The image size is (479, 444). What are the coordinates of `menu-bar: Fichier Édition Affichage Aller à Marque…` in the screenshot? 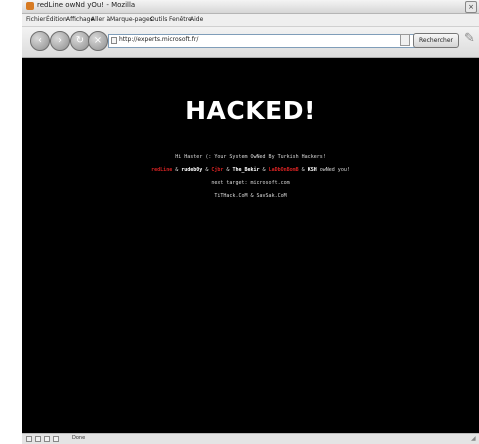 It's located at (250, 20).